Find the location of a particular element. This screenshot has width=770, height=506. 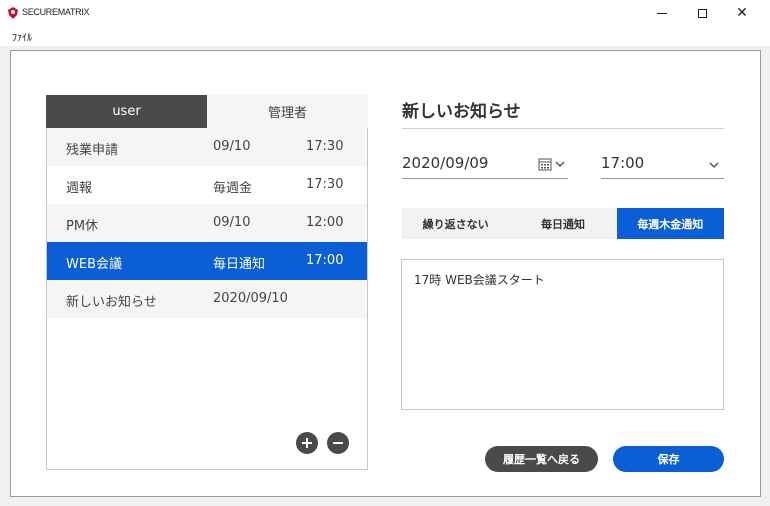

list-item-selected: WEB会議 毎日通知 17:00 is located at coordinates (207, 261).